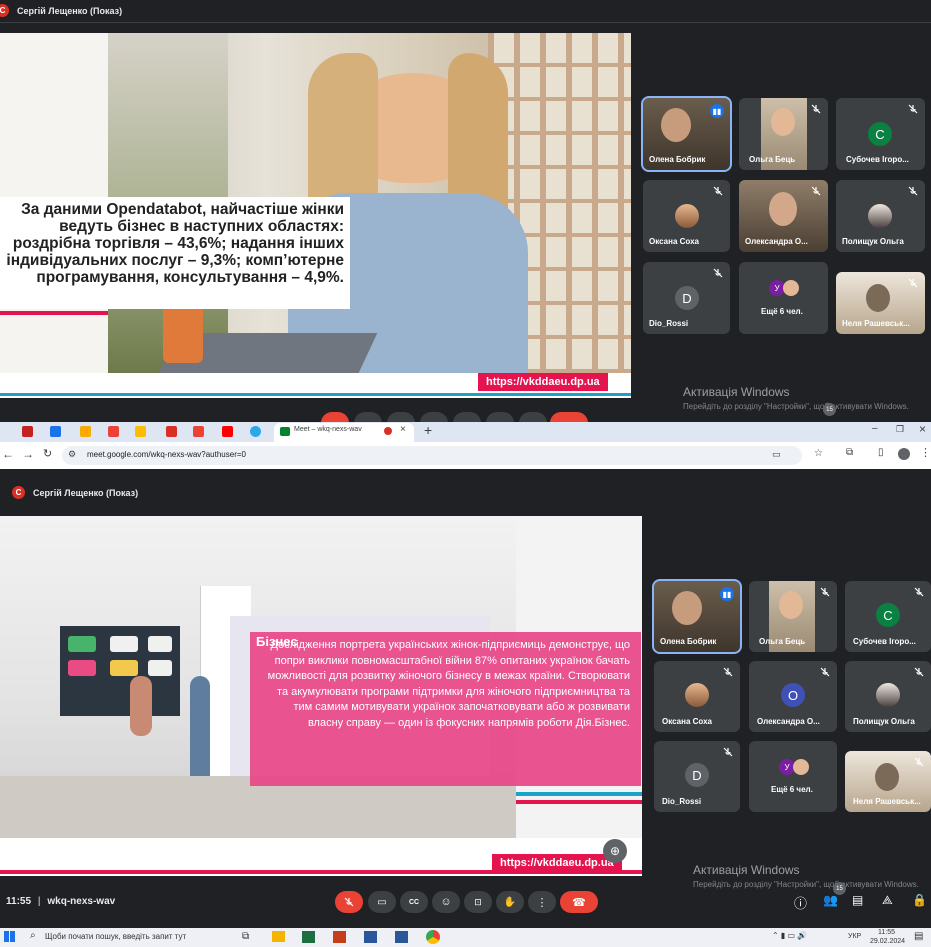 This screenshot has width=931, height=947. I want to click on reload-icon: ↻, so click(47, 453).